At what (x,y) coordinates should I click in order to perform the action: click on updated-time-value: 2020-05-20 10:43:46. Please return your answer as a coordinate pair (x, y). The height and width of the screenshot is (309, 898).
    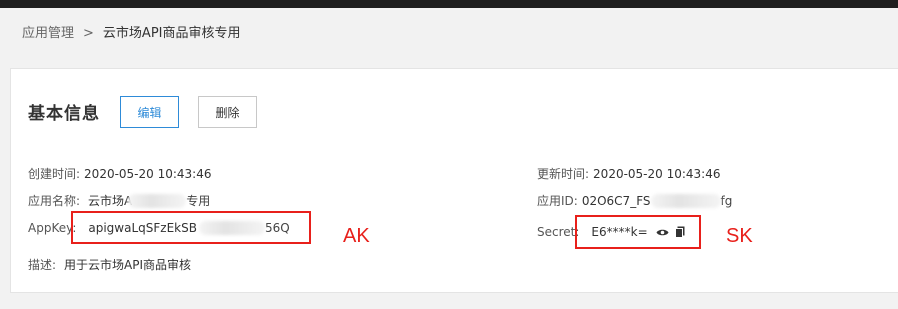
    Looking at the image, I should click on (657, 173).